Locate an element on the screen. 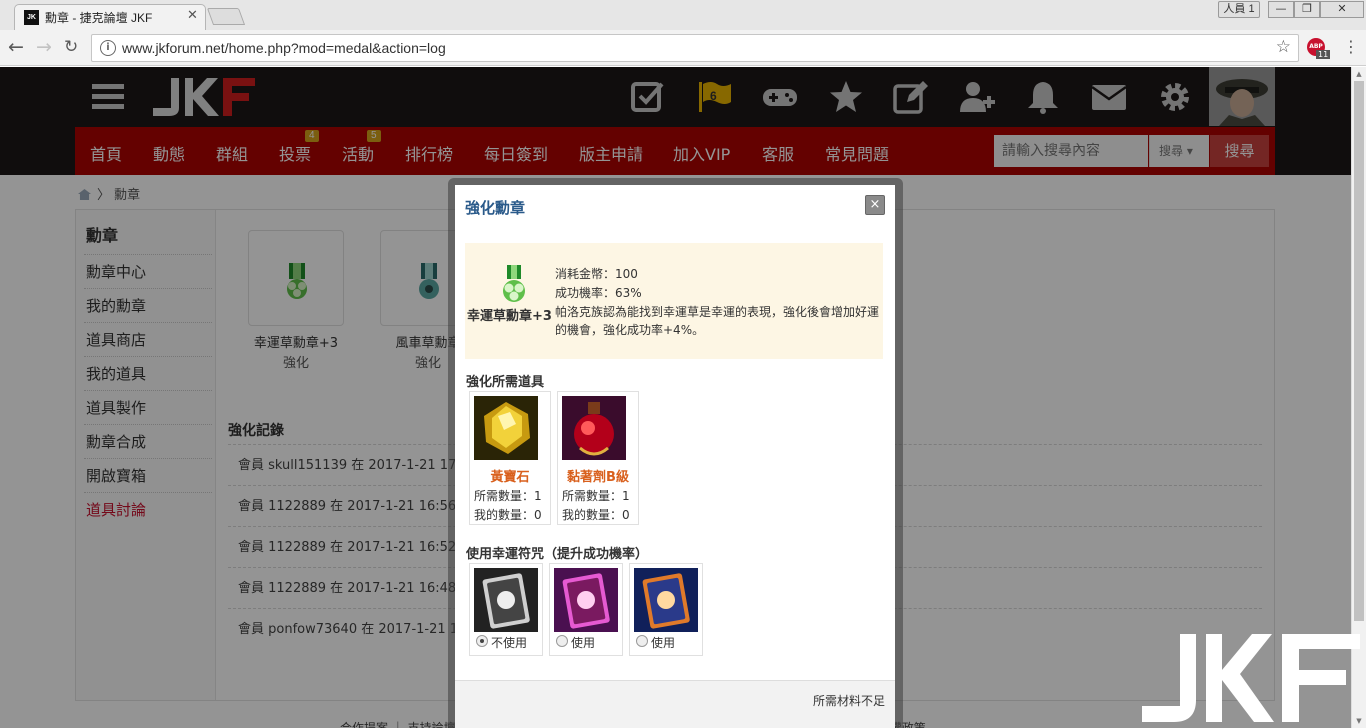 The image size is (1366, 728). forward-icon: → is located at coordinates (44, 47).